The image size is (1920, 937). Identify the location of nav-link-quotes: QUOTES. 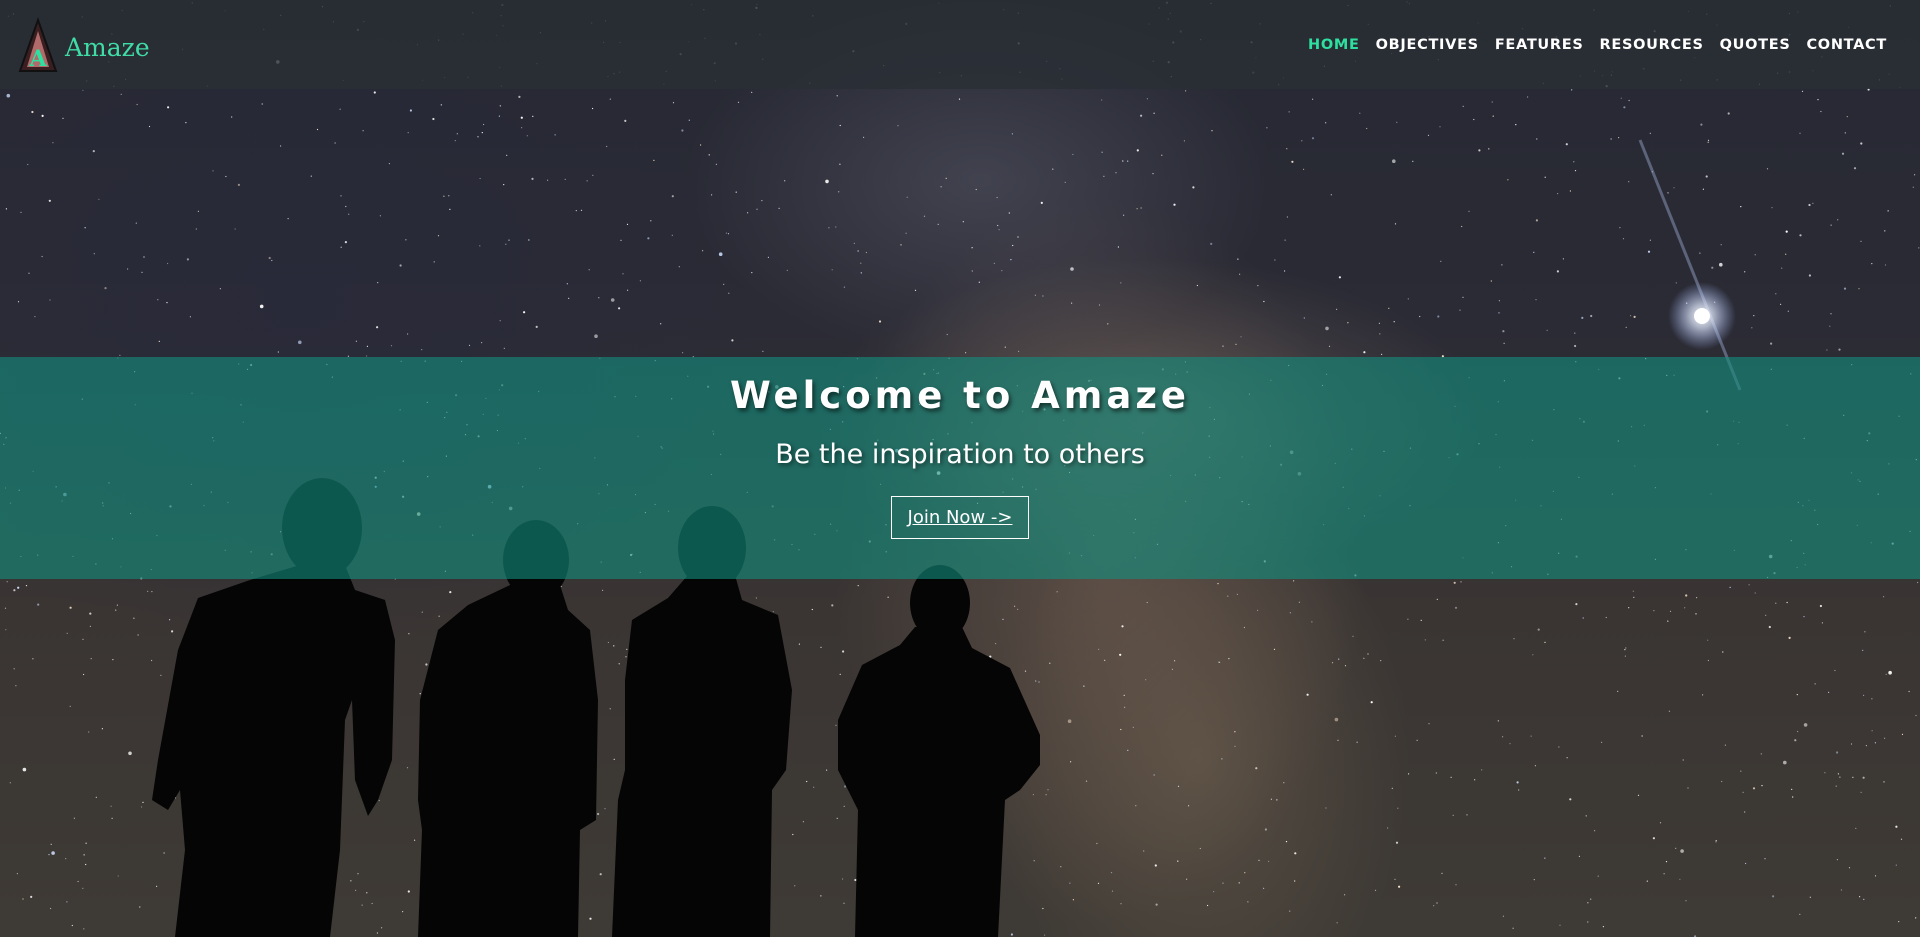
(1755, 45).